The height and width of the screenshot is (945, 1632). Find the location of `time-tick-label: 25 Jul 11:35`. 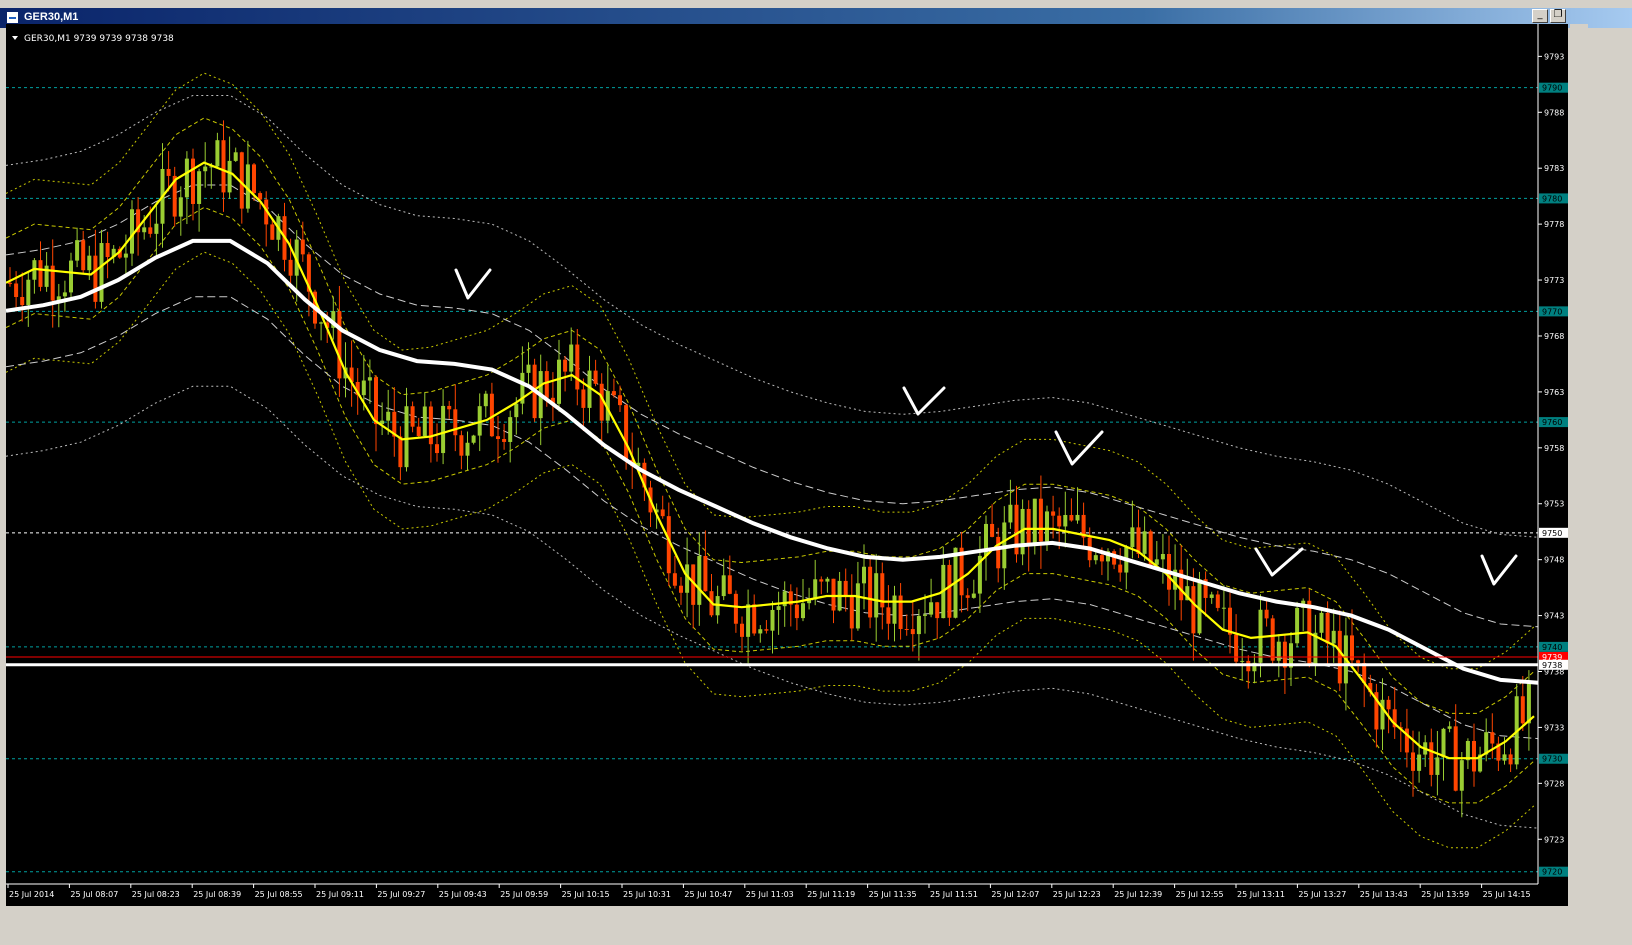

time-tick-label: 25 Jul 11:35 is located at coordinates (893, 894).